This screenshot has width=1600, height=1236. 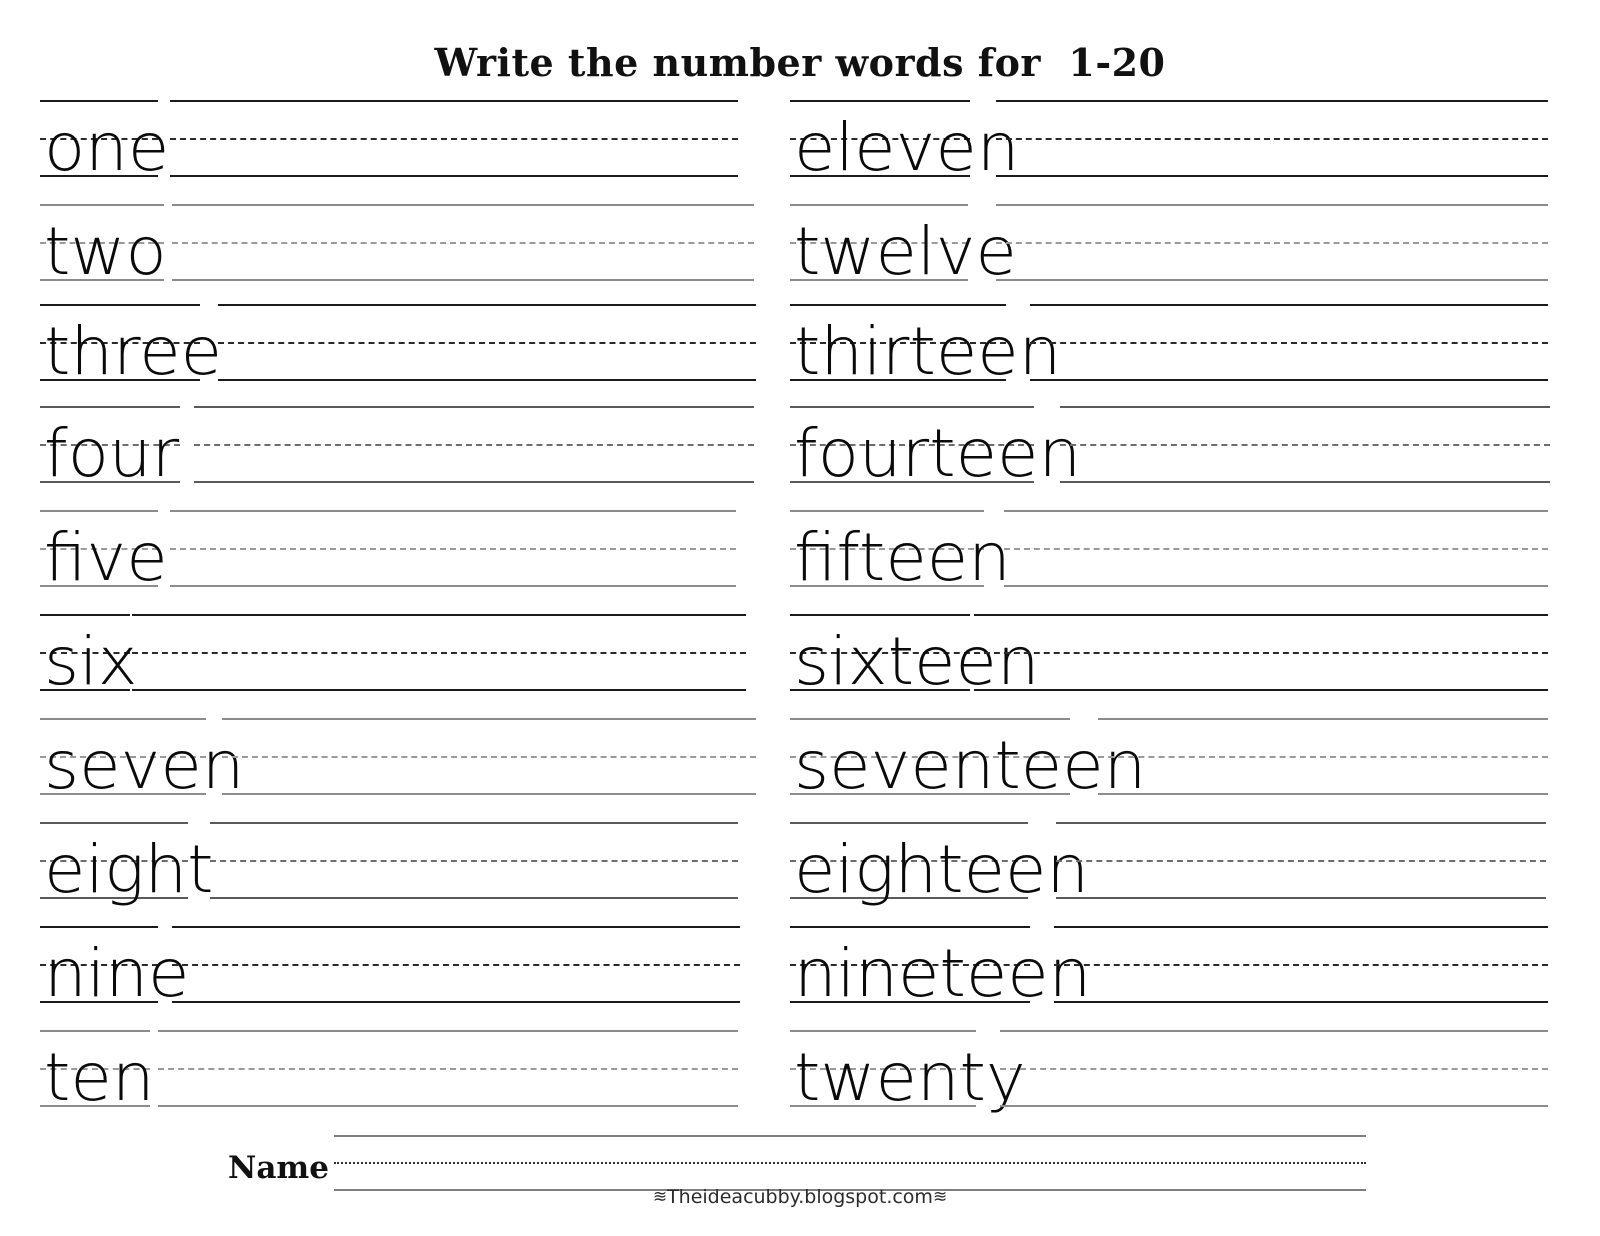 I want to click on writing-line-thirteen, so click(x=1289, y=343).